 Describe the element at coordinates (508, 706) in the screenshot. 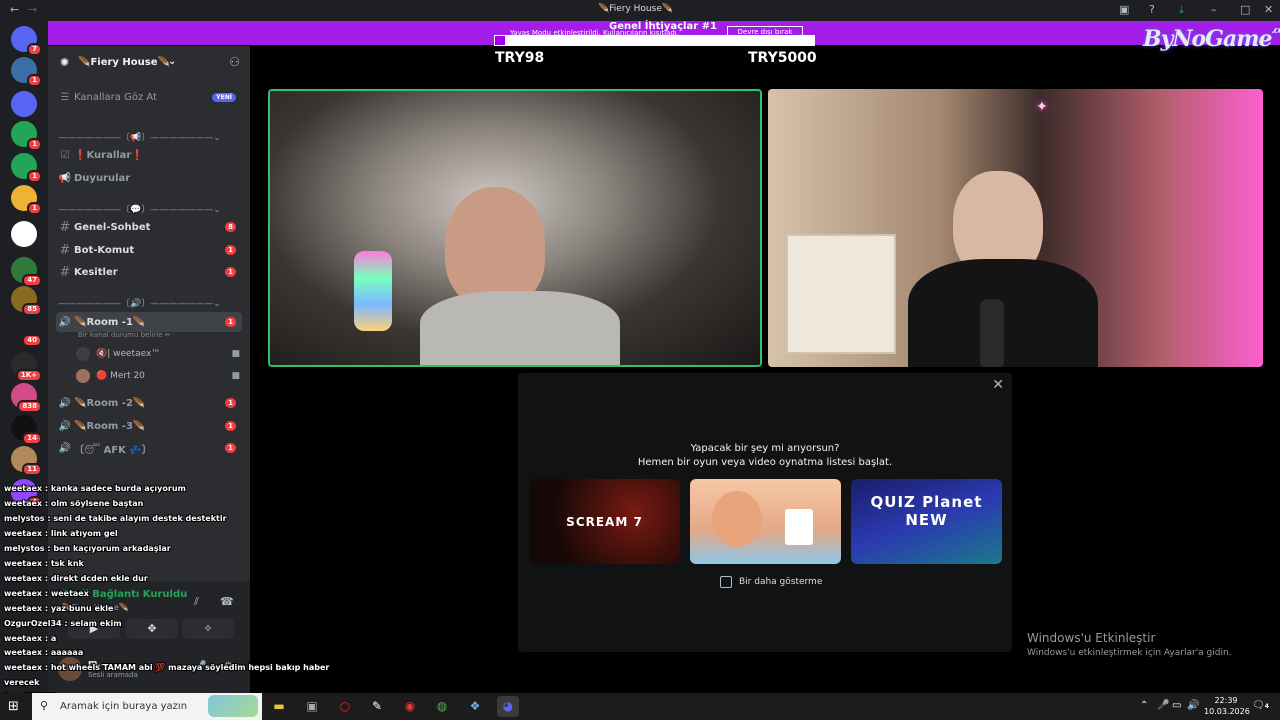

I see `discord-icon: ◕` at that location.